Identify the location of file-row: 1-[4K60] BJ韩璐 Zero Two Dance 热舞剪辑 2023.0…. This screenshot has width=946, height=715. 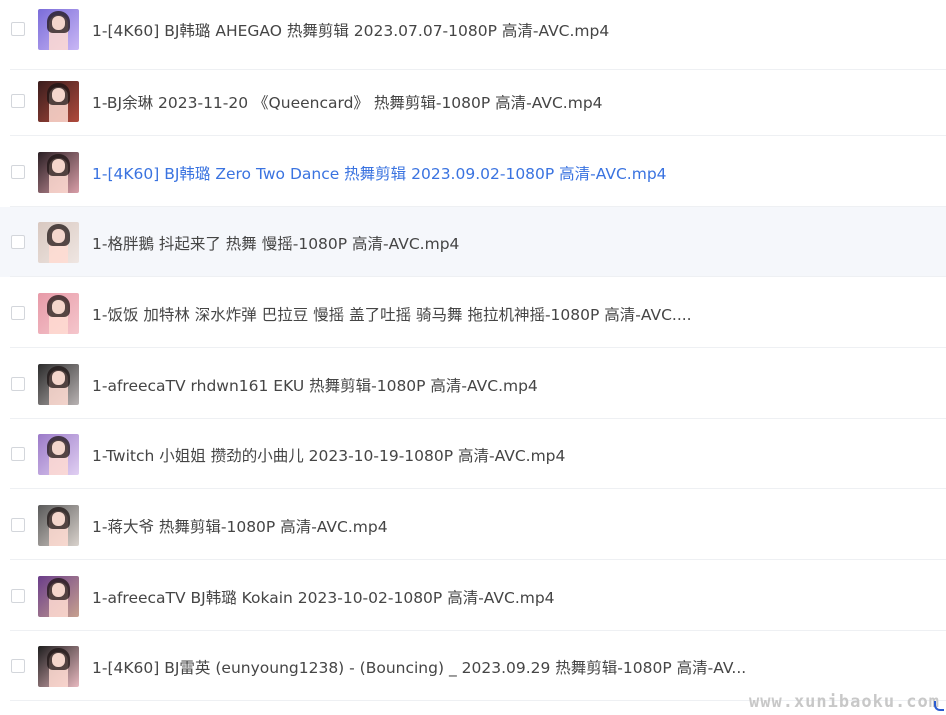
(473, 172).